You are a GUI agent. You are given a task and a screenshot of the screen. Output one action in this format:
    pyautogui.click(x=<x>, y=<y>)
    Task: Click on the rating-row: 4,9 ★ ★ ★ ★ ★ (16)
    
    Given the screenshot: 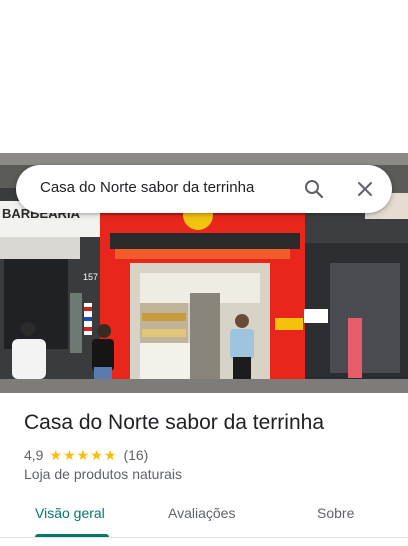 What is the action you would take?
    pyautogui.click(x=86, y=455)
    